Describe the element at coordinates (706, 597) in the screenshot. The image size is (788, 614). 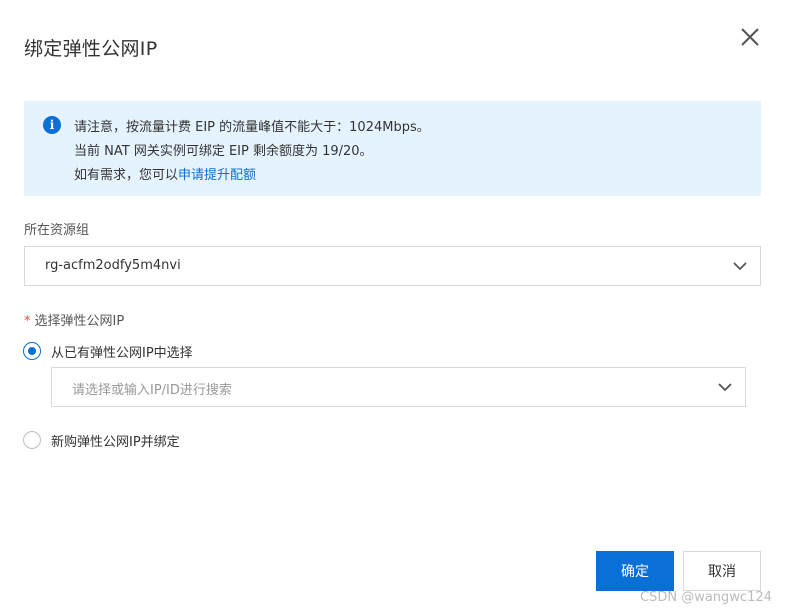
I see `watermark: CSDN @wangwc124` at that location.